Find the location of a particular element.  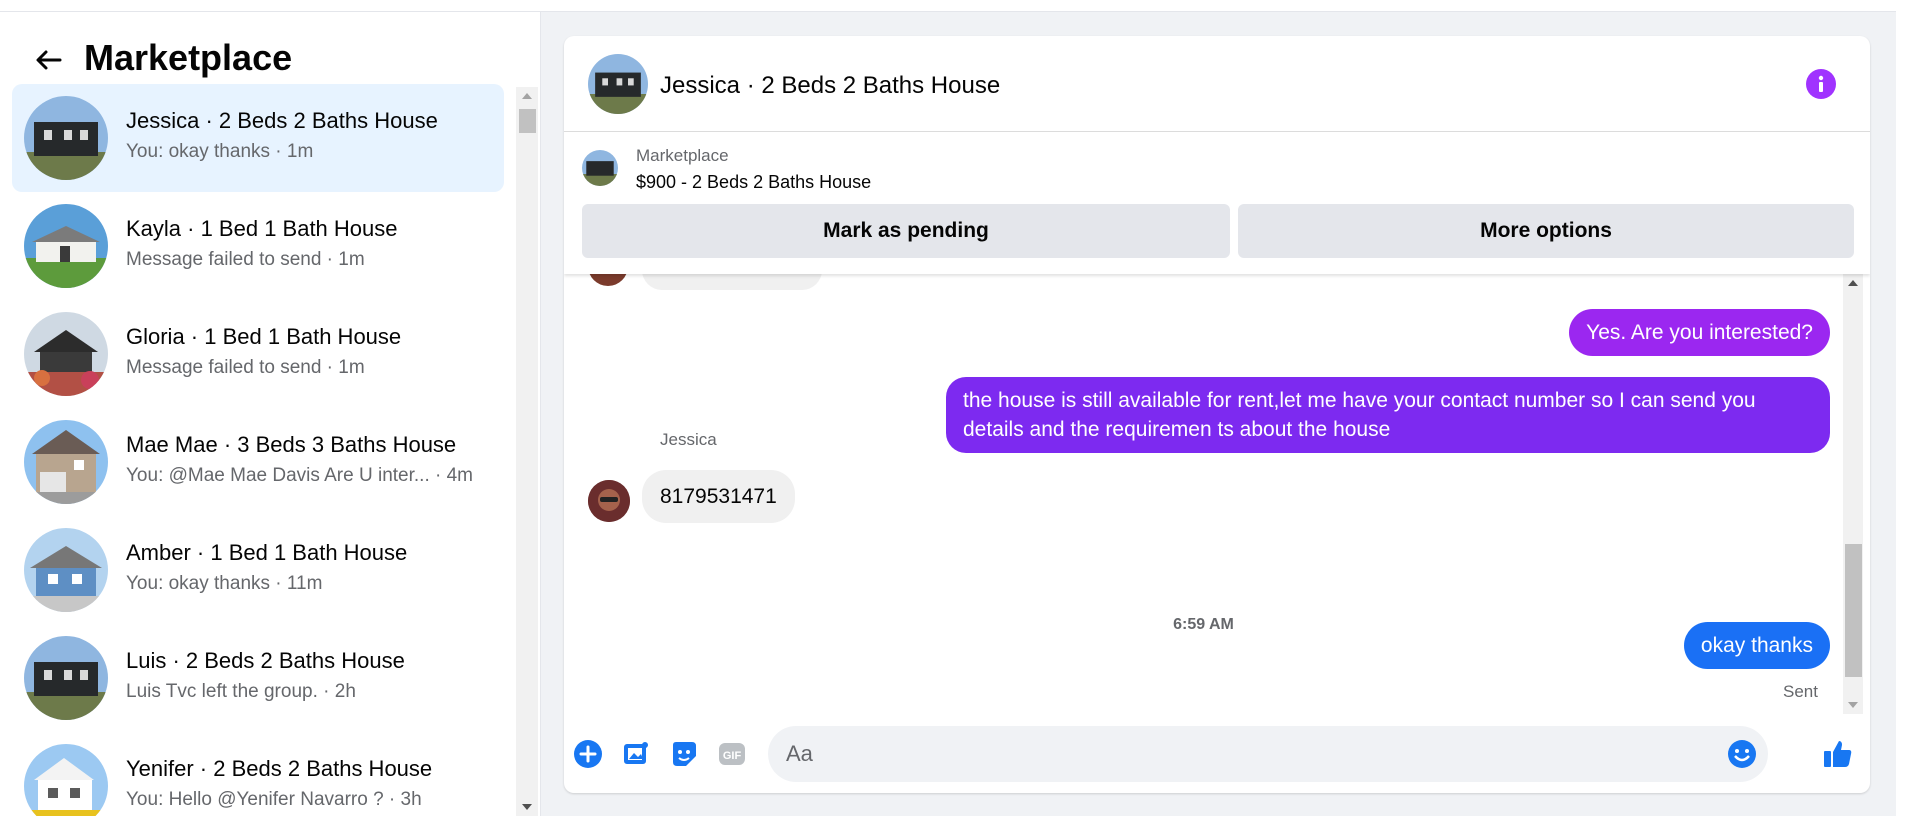

gif-icon: GIF is located at coordinates (732, 754).